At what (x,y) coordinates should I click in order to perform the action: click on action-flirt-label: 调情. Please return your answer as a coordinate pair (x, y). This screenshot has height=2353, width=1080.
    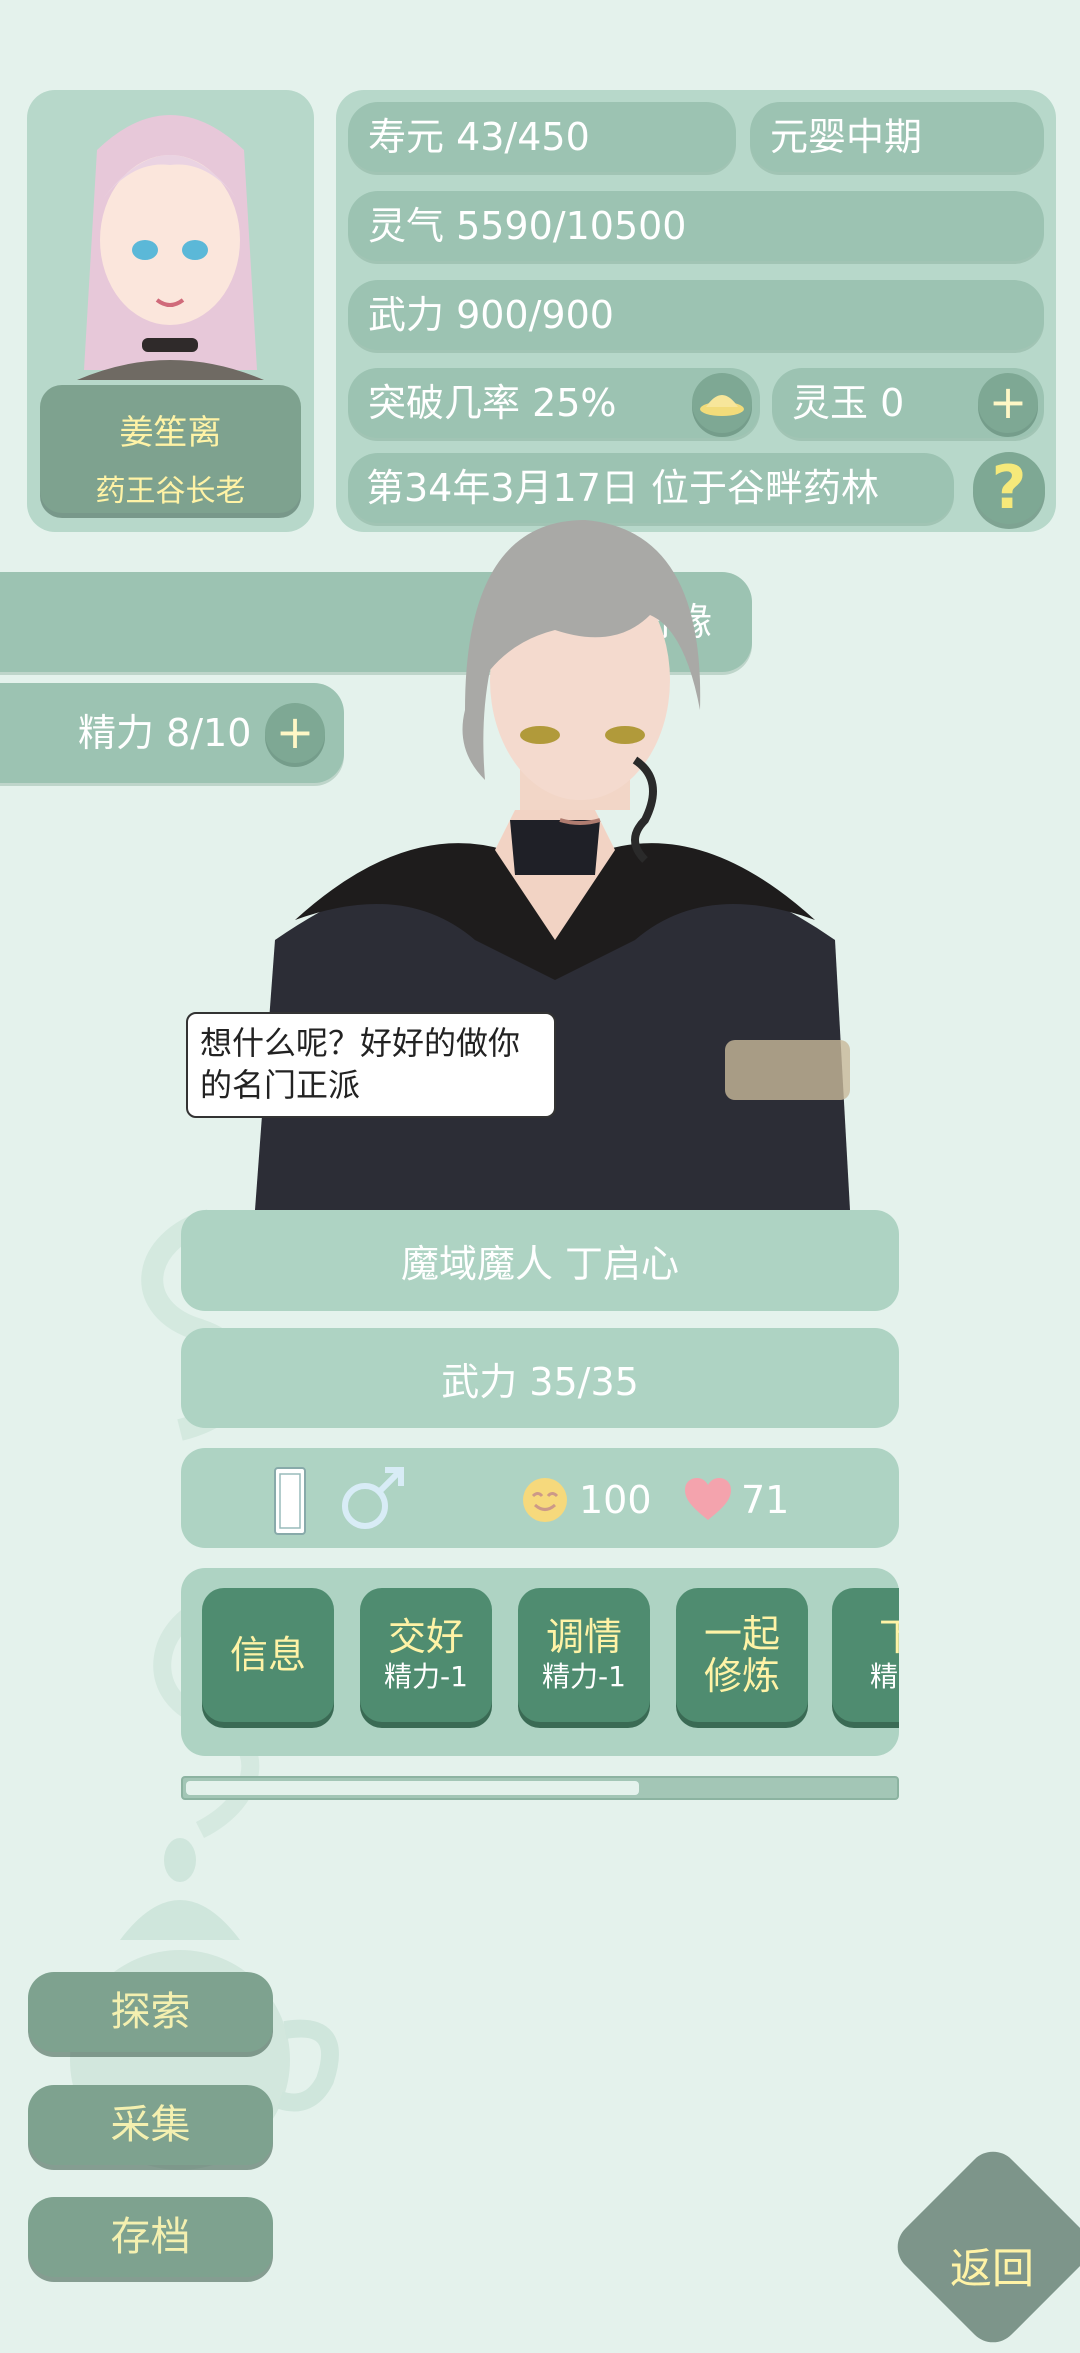
    Looking at the image, I should click on (583, 1637).